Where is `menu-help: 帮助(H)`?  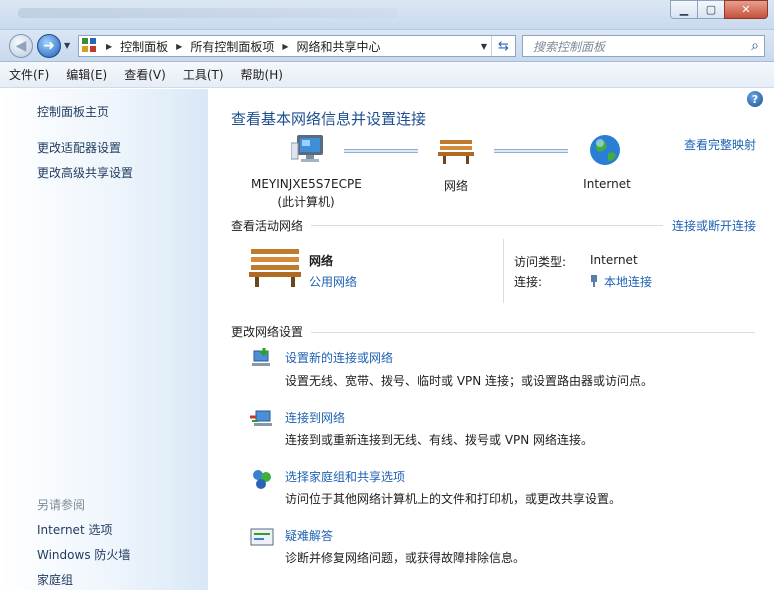 menu-help: 帮助(H) is located at coordinates (262, 74).